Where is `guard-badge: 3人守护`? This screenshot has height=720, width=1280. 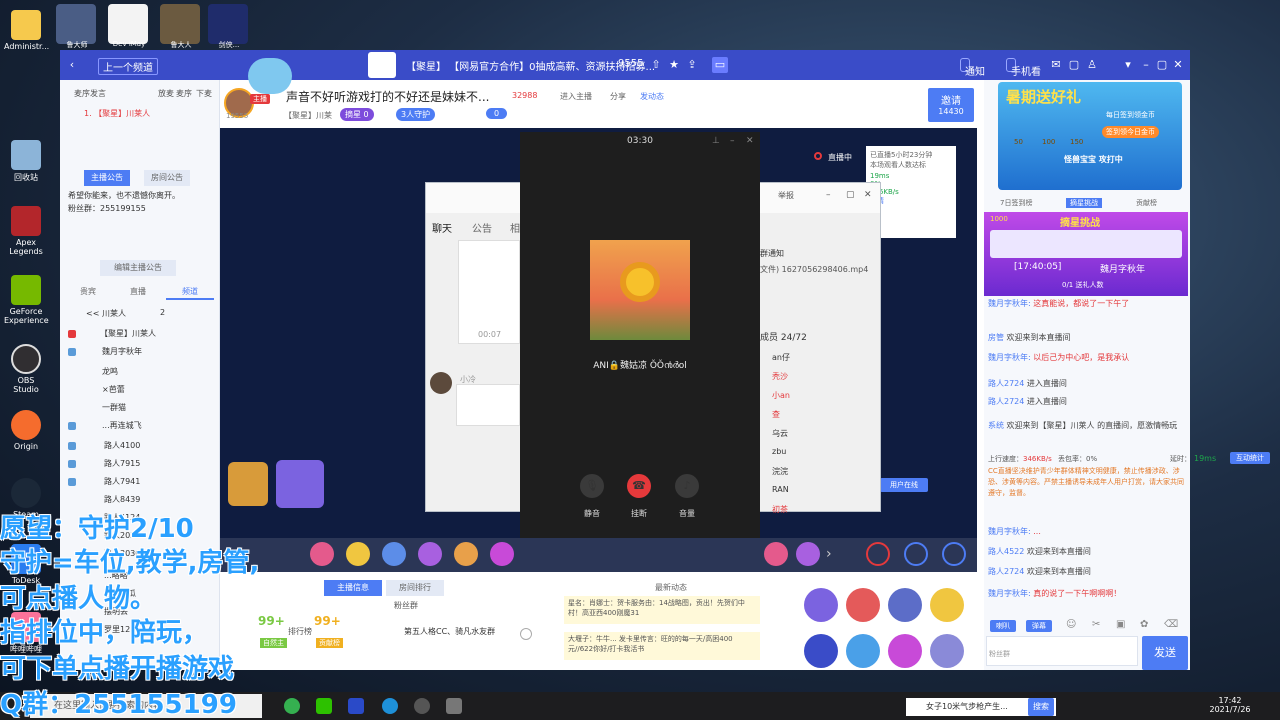
guard-badge: 3人守护 is located at coordinates (416, 114).